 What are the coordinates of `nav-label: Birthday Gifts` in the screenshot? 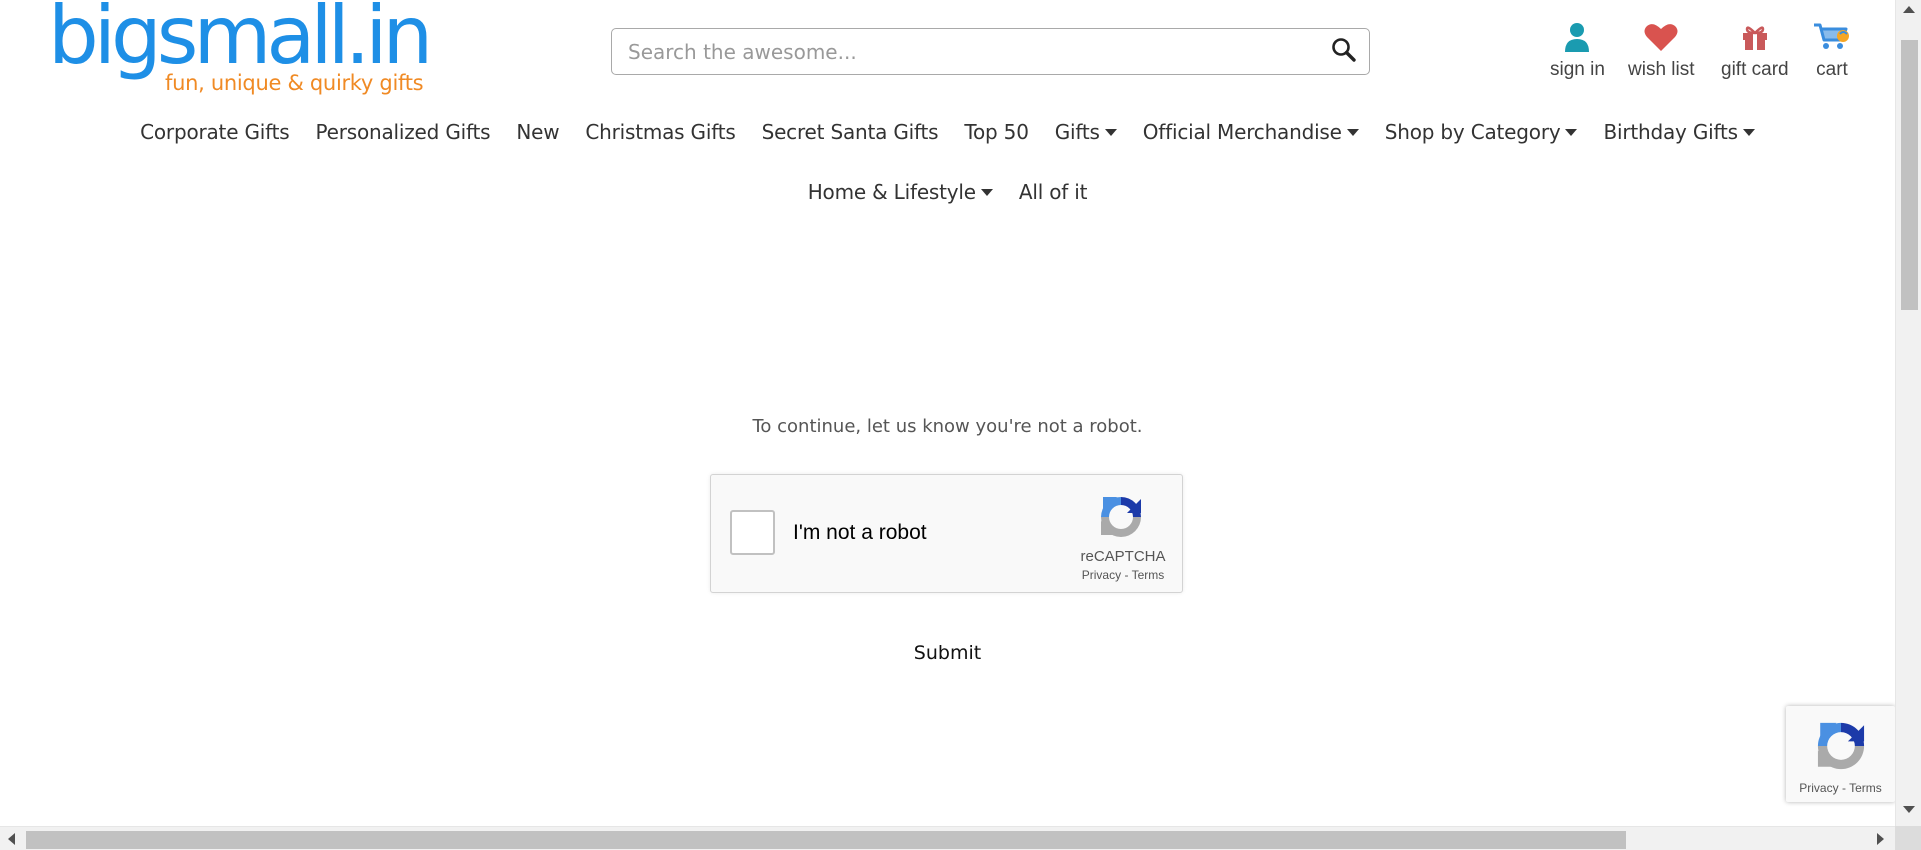 It's located at (1670, 132).